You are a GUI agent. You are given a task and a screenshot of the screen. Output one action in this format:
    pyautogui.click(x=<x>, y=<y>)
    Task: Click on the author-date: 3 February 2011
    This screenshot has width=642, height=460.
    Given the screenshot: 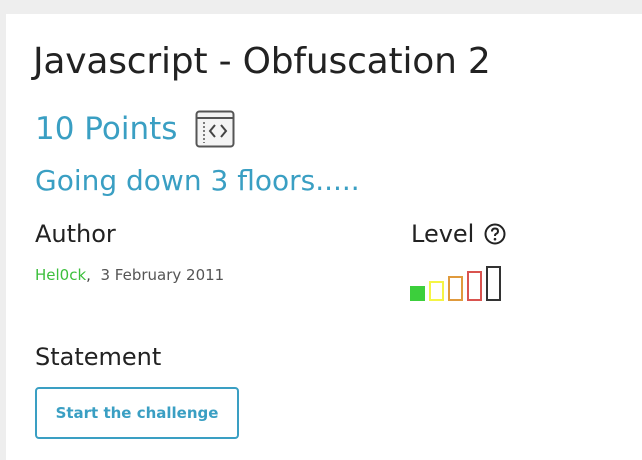 What is the action you would take?
    pyautogui.click(x=162, y=275)
    